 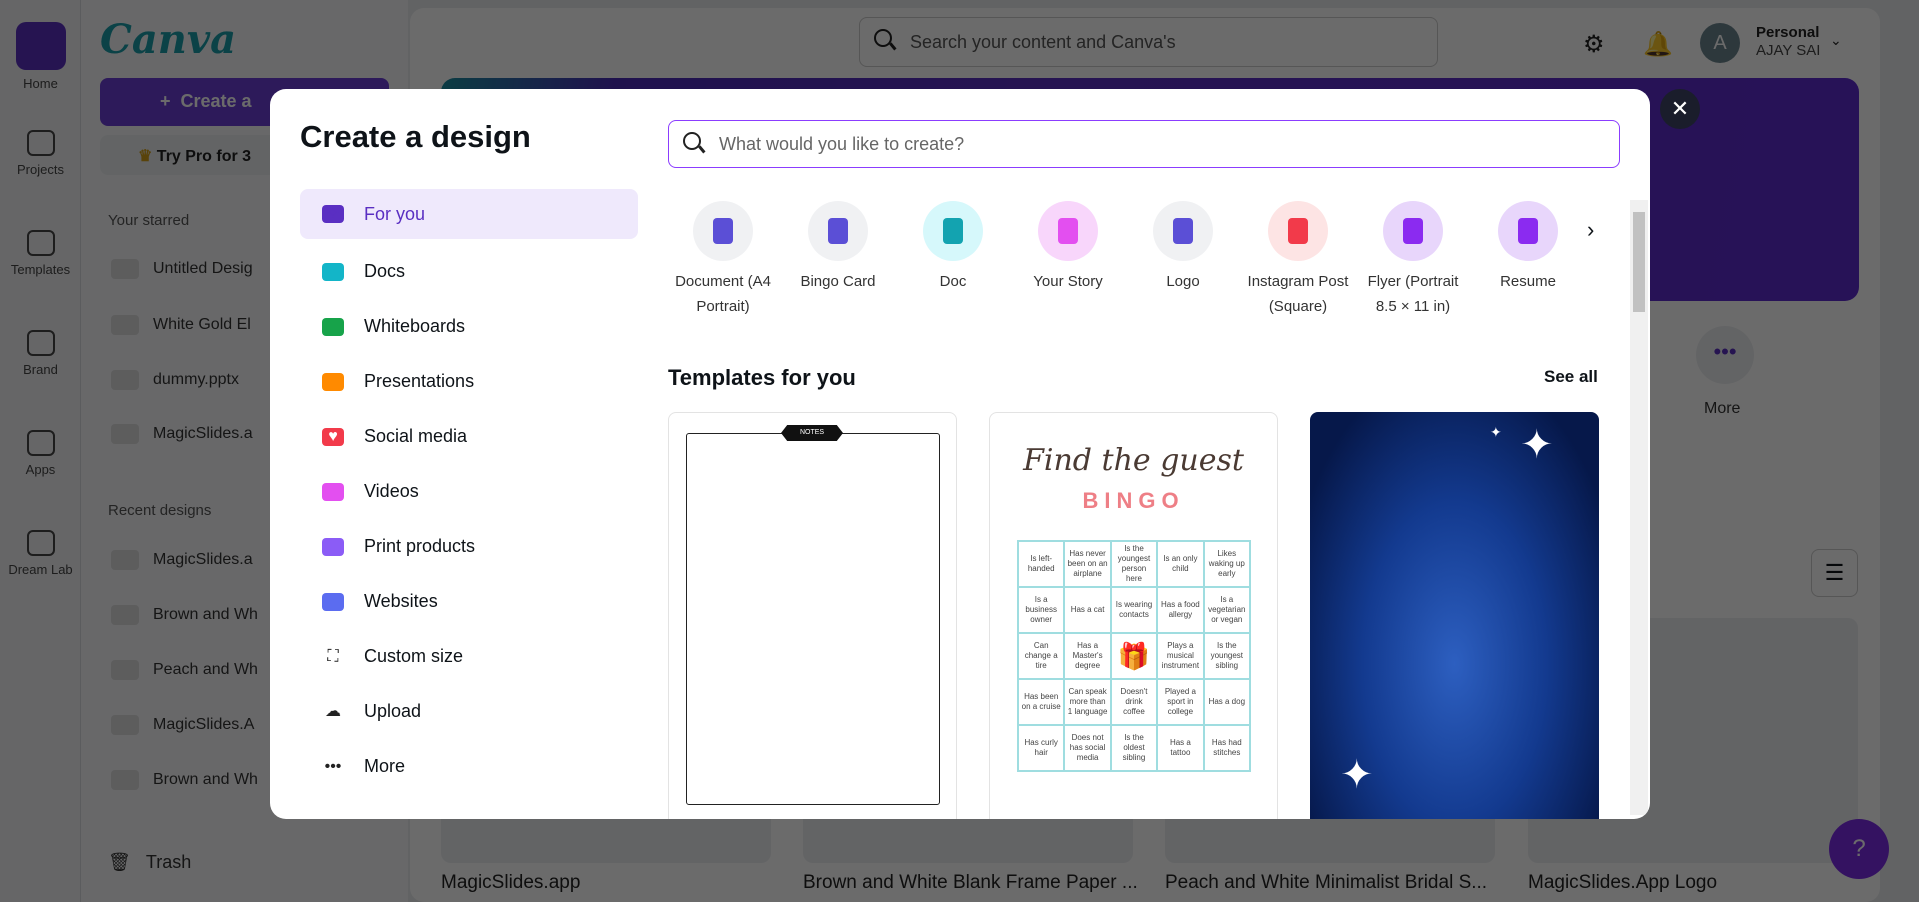 I want to click on menu-label: Whiteboards, so click(x=415, y=326).